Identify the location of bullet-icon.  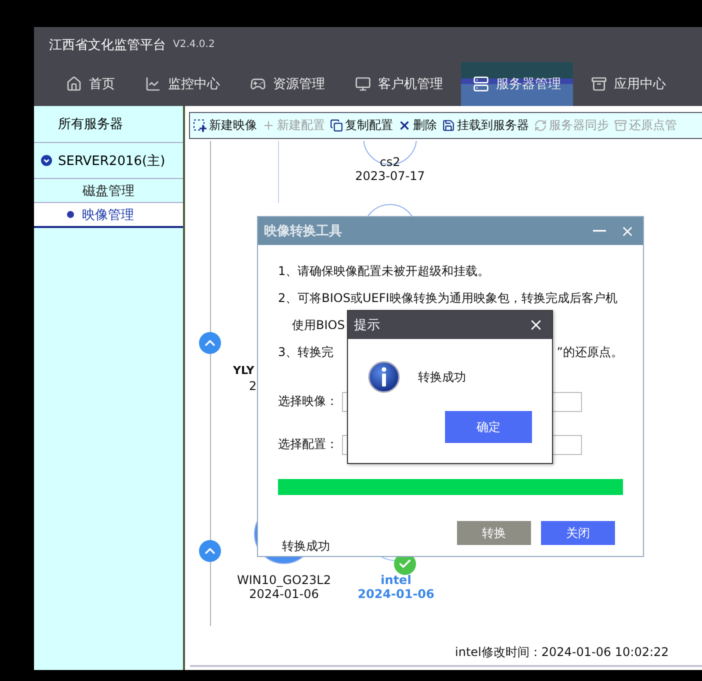
(70, 214).